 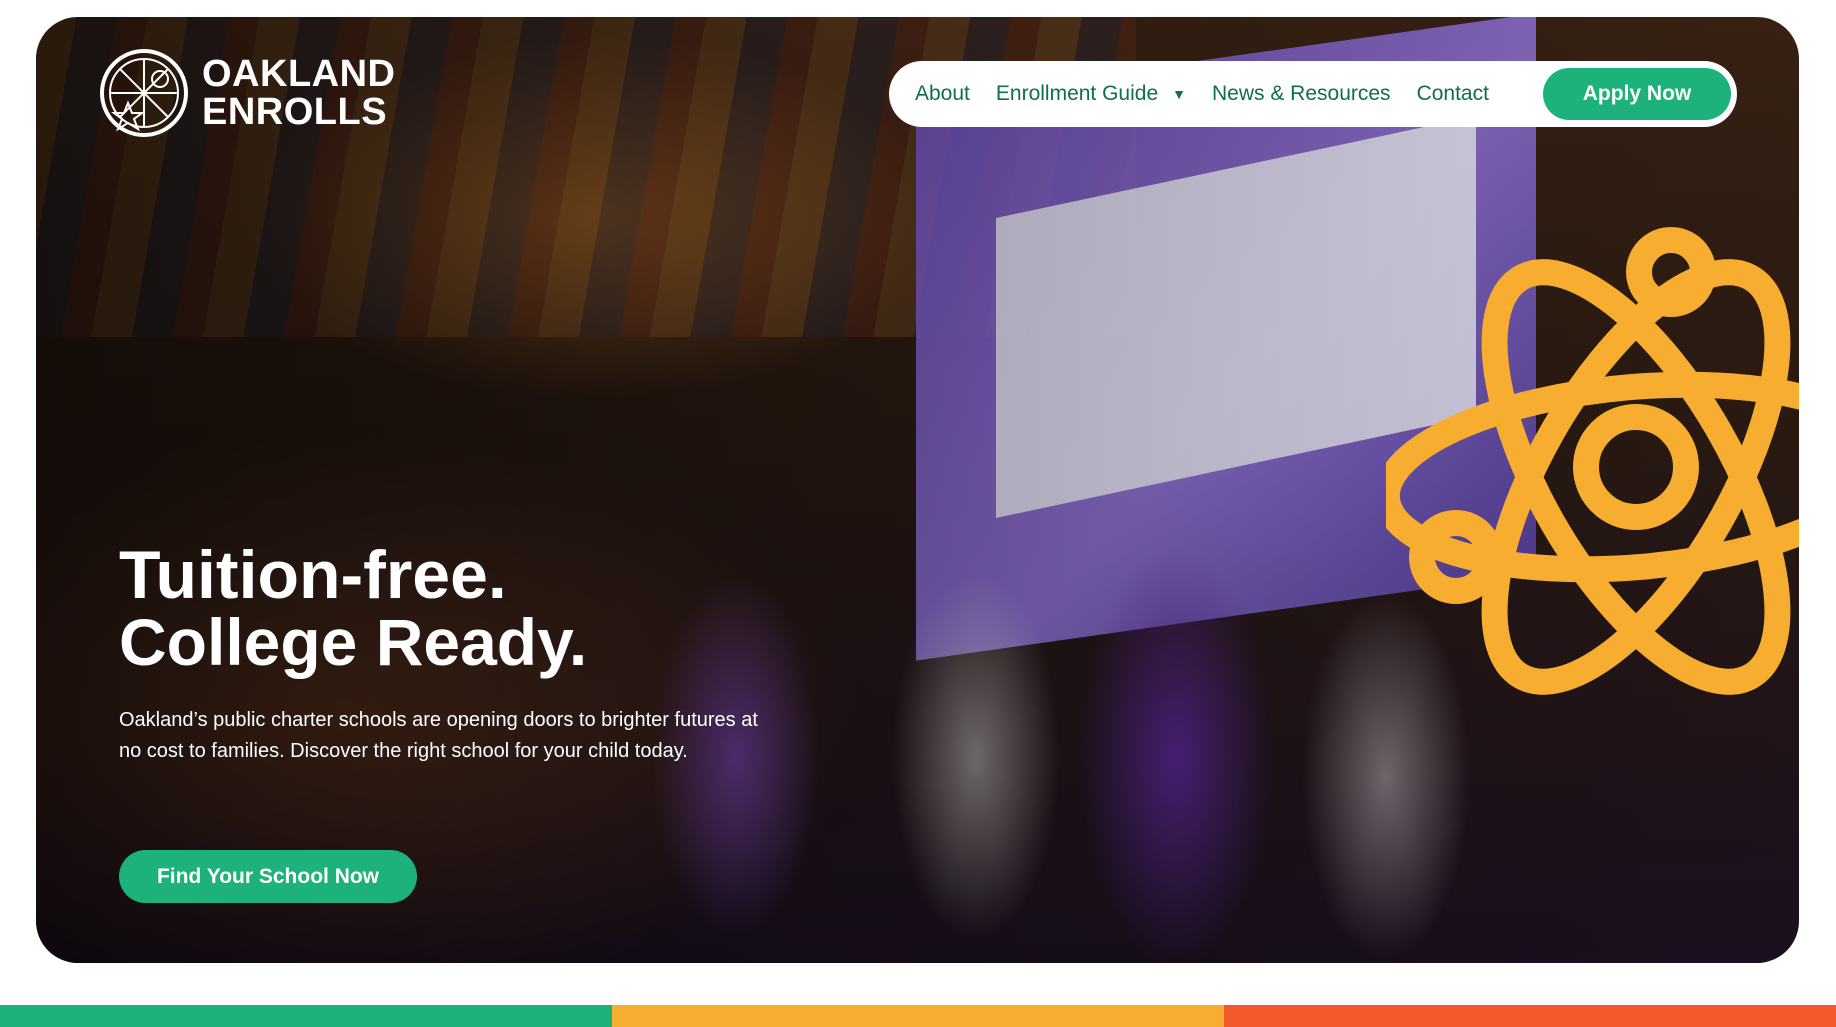 I want to click on logo-line-1: OAKLAND, so click(x=299, y=74).